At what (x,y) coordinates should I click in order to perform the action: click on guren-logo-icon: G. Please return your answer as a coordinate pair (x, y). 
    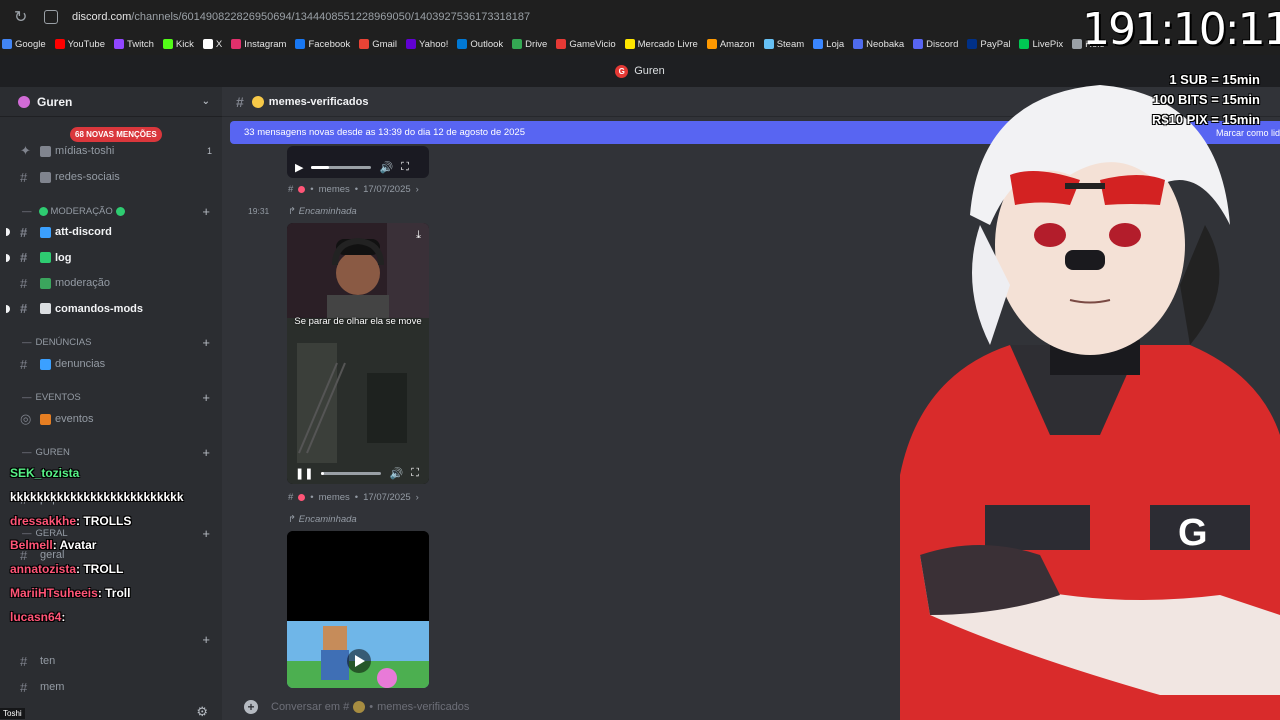
    Looking at the image, I should click on (622, 71).